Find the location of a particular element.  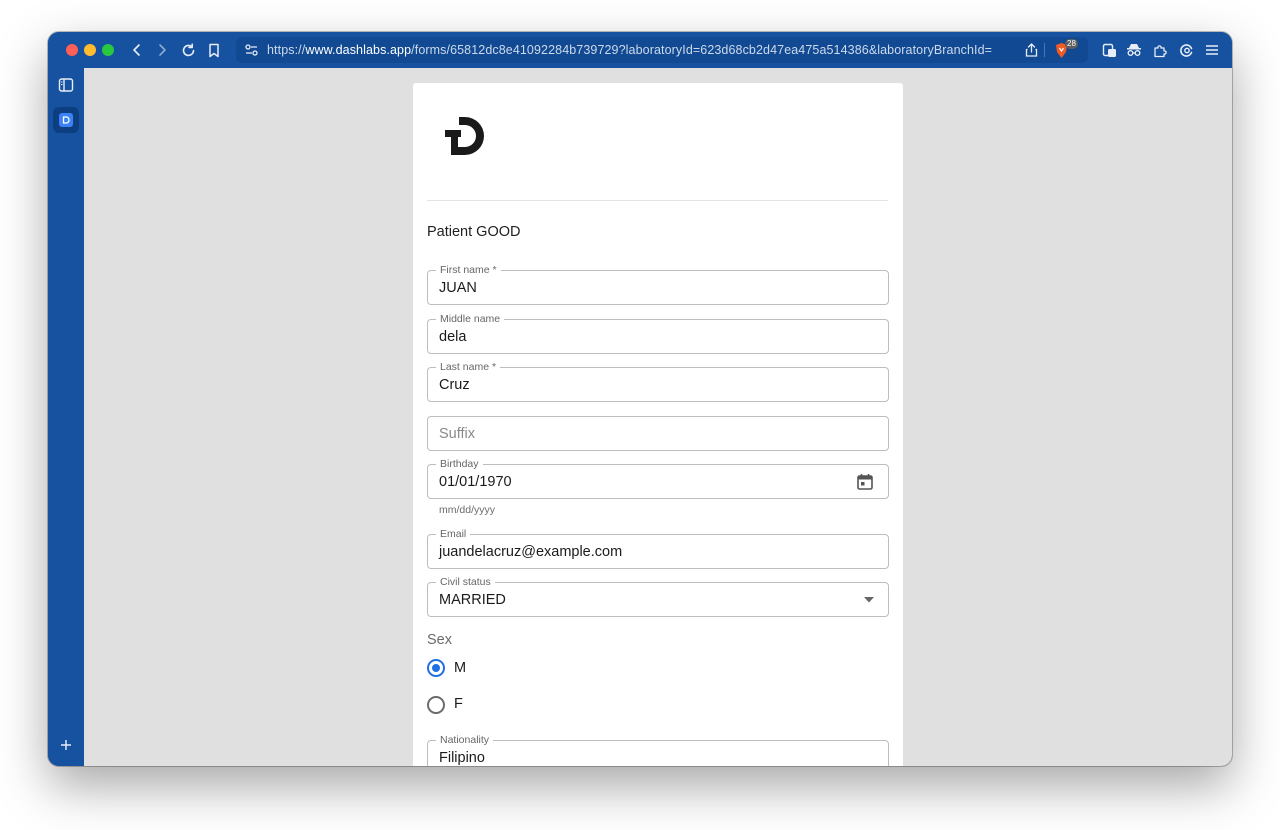

dashlabs-favicon is located at coordinates (66, 120).